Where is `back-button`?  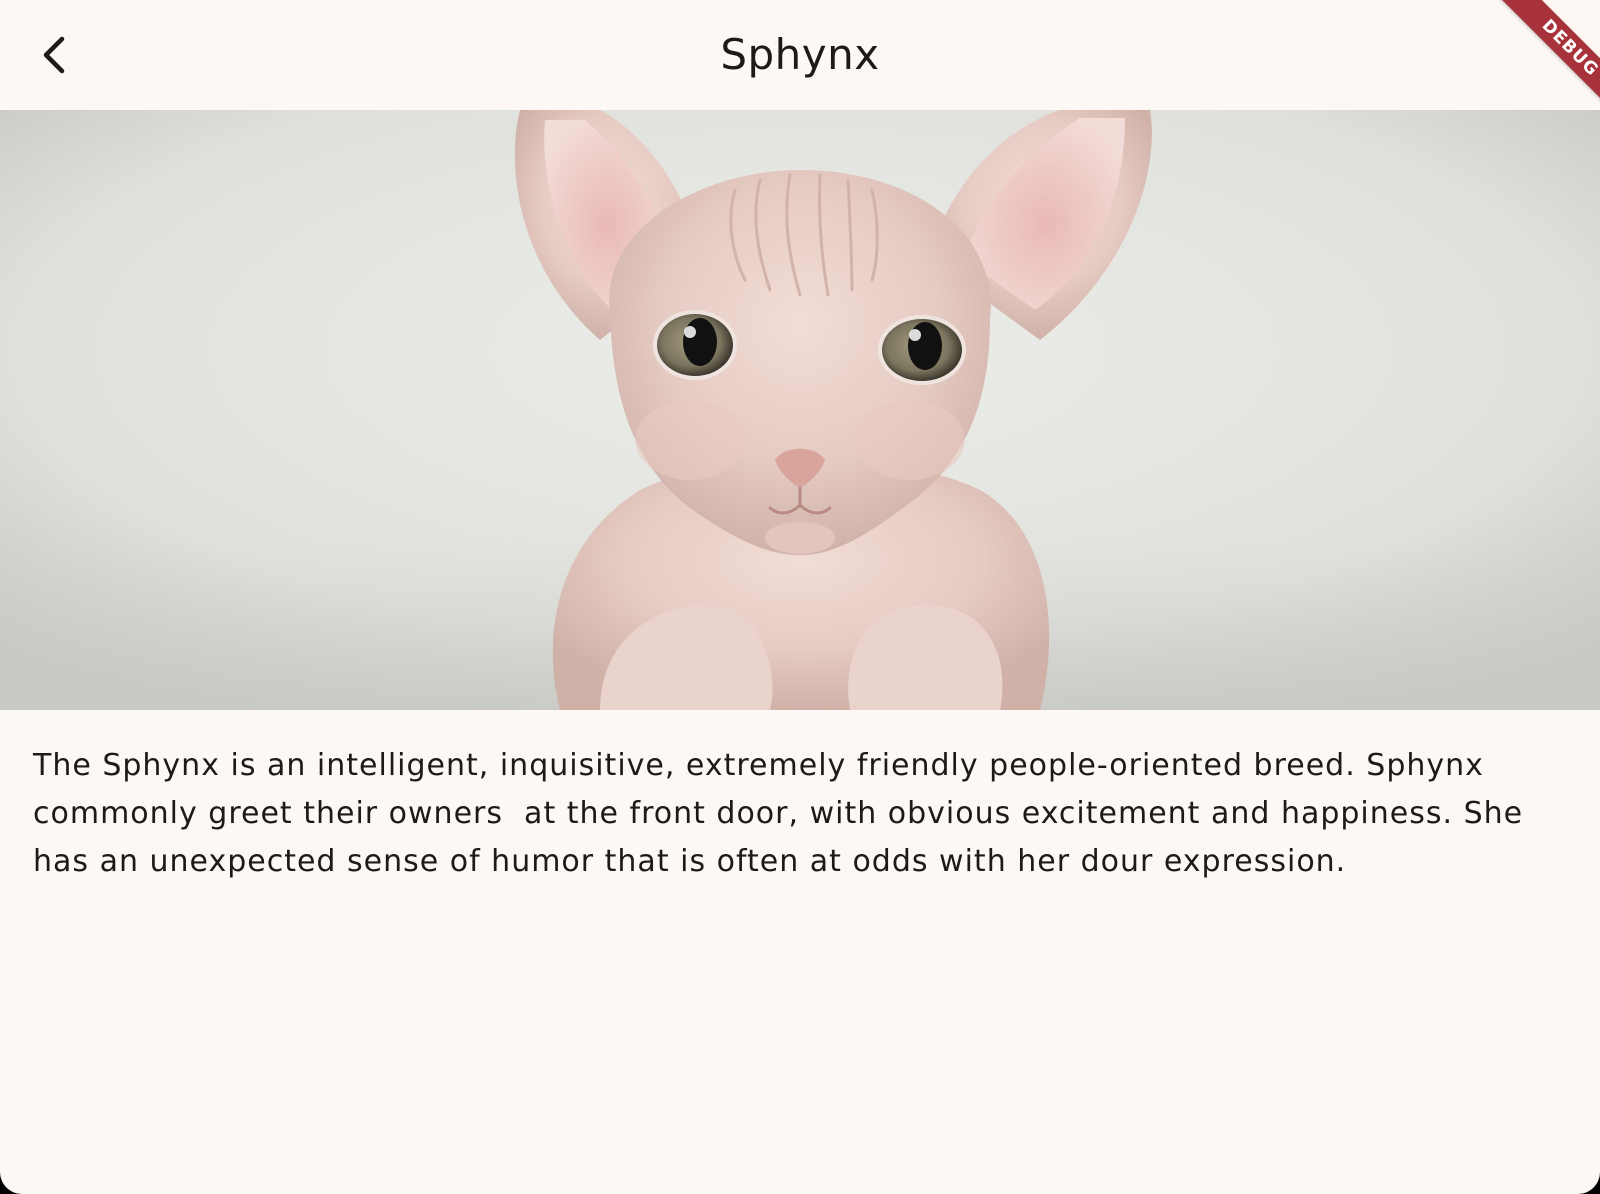
back-button is located at coordinates (56, 55).